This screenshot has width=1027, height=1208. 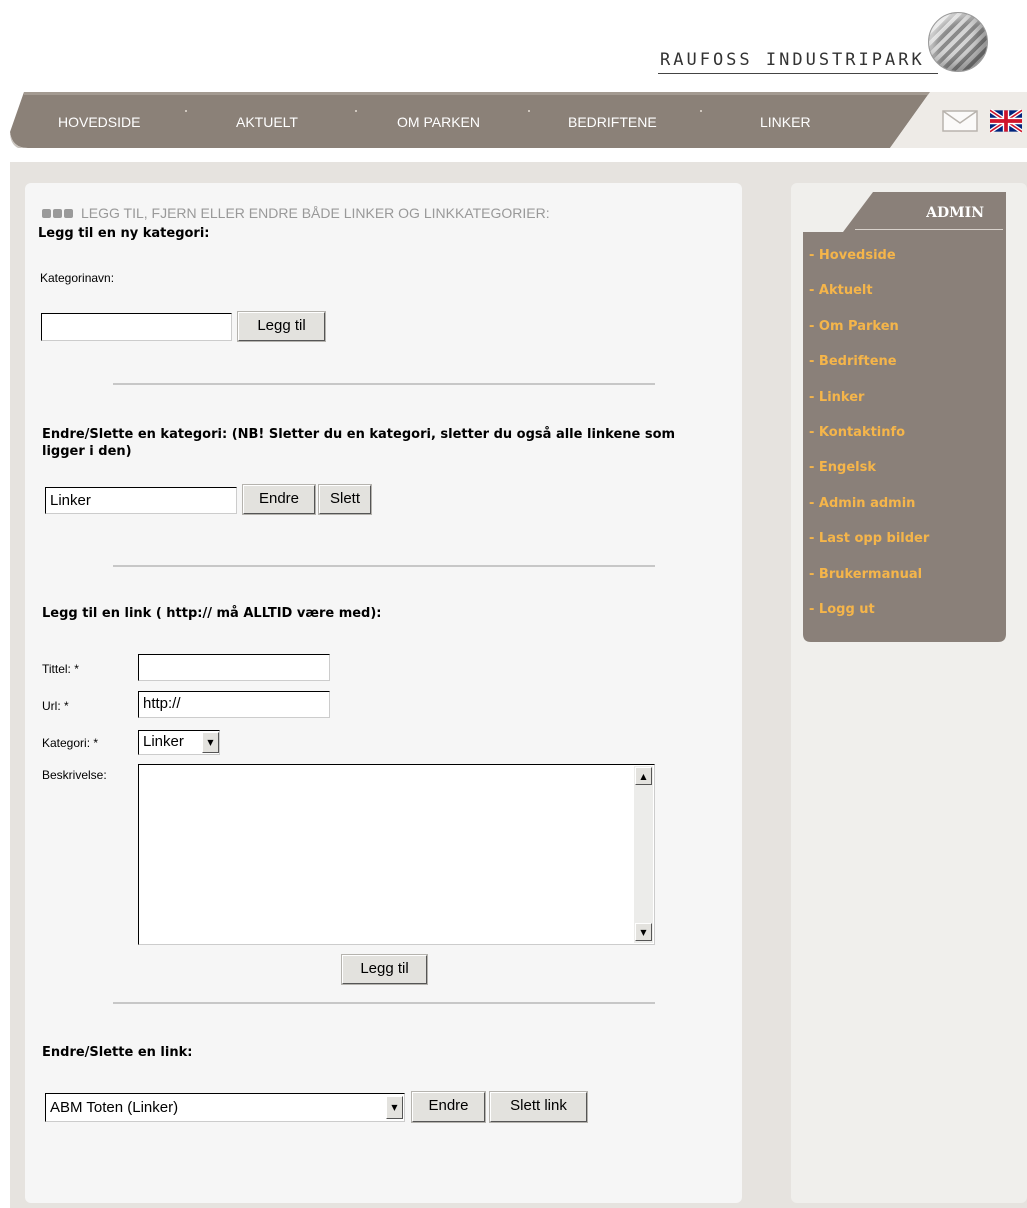 What do you see at coordinates (869, 584) in the screenshot?
I see `admin-link-brukermanual: - Brukermanual` at bounding box center [869, 584].